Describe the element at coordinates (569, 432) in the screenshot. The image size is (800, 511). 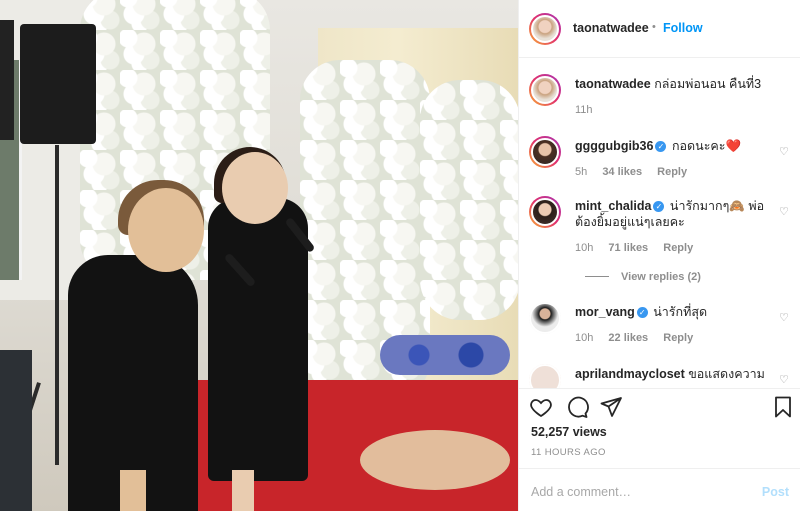
I see `views-count: 52,257 views` at that location.